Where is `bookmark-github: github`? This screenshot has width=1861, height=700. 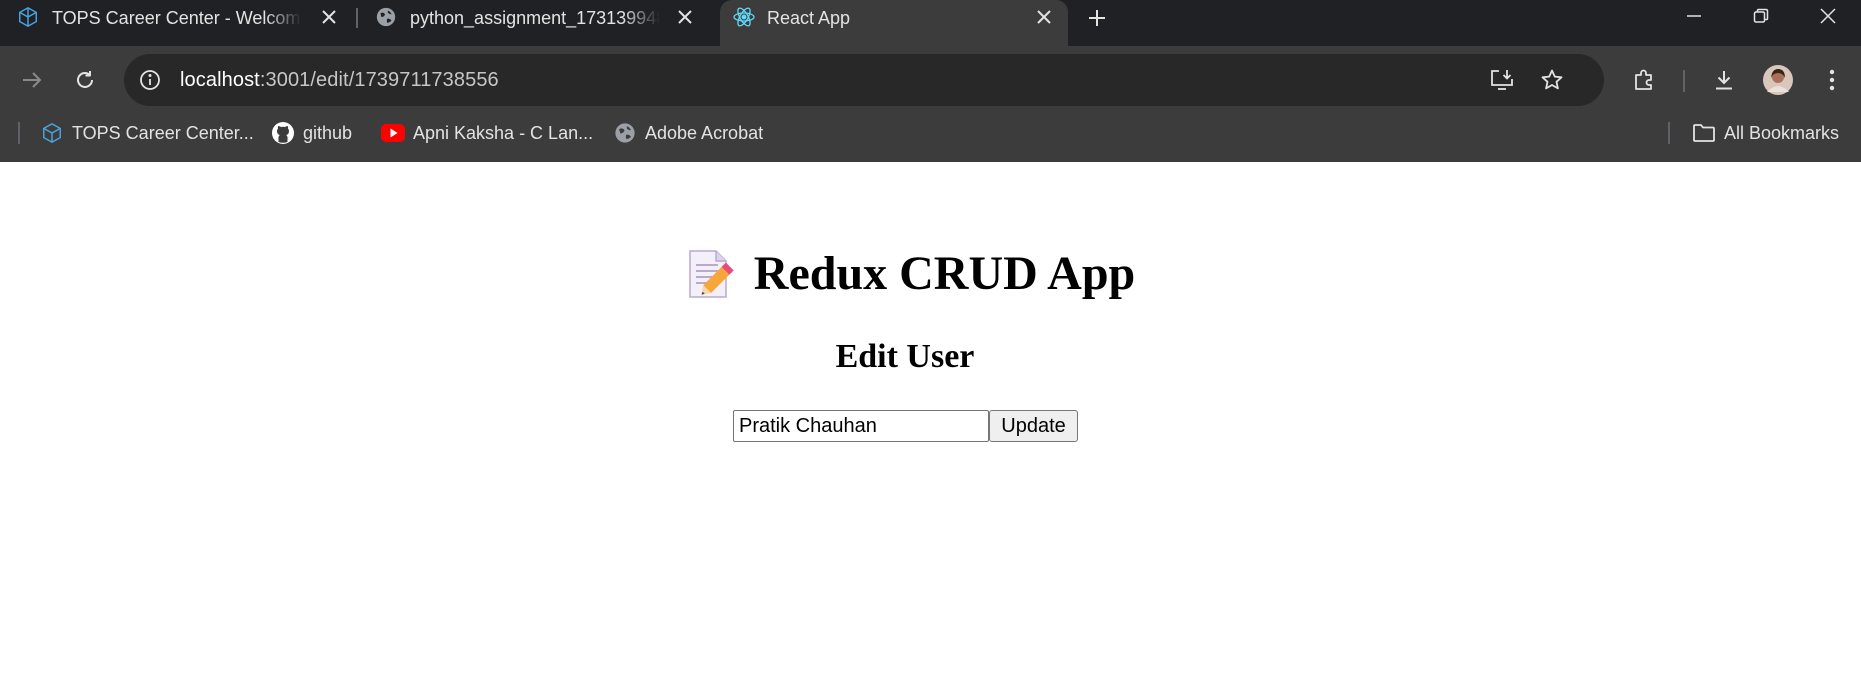 bookmark-github: github is located at coordinates (311, 133).